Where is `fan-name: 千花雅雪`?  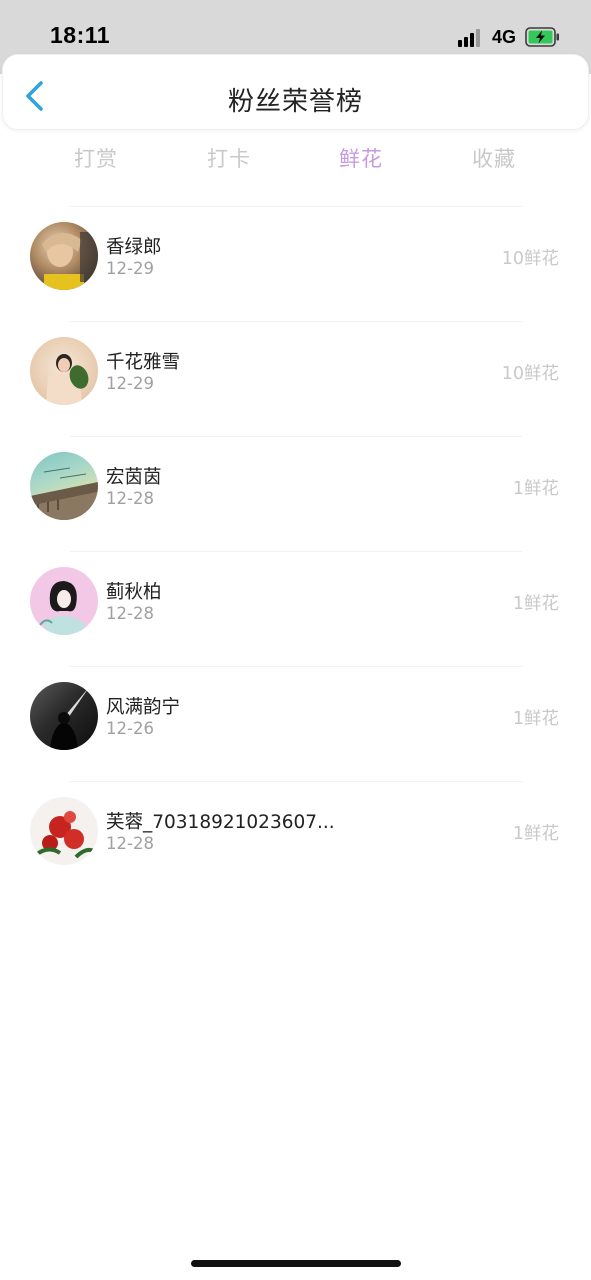 fan-name: 千花雅雪 is located at coordinates (143, 362).